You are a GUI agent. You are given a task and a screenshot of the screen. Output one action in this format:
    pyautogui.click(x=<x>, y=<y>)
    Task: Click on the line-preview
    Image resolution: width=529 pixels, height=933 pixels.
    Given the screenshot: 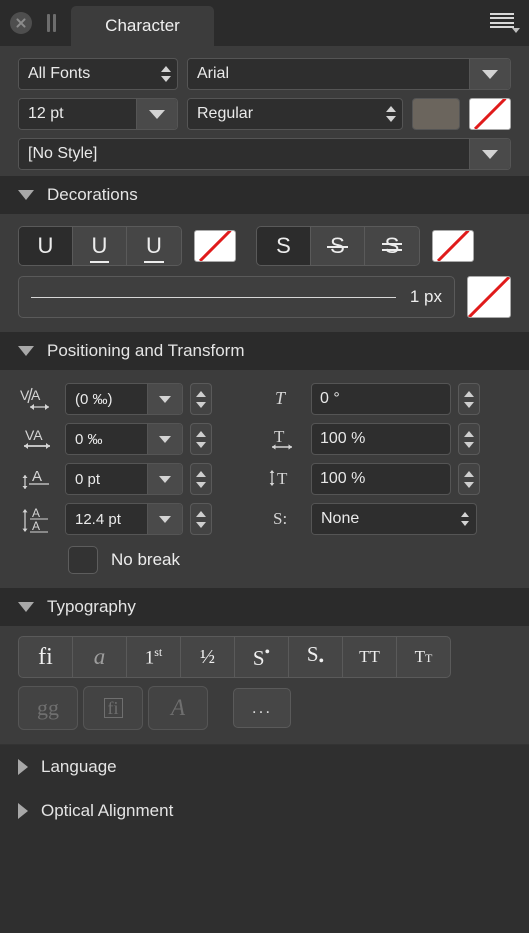 What is the action you would take?
    pyautogui.click(x=213, y=297)
    